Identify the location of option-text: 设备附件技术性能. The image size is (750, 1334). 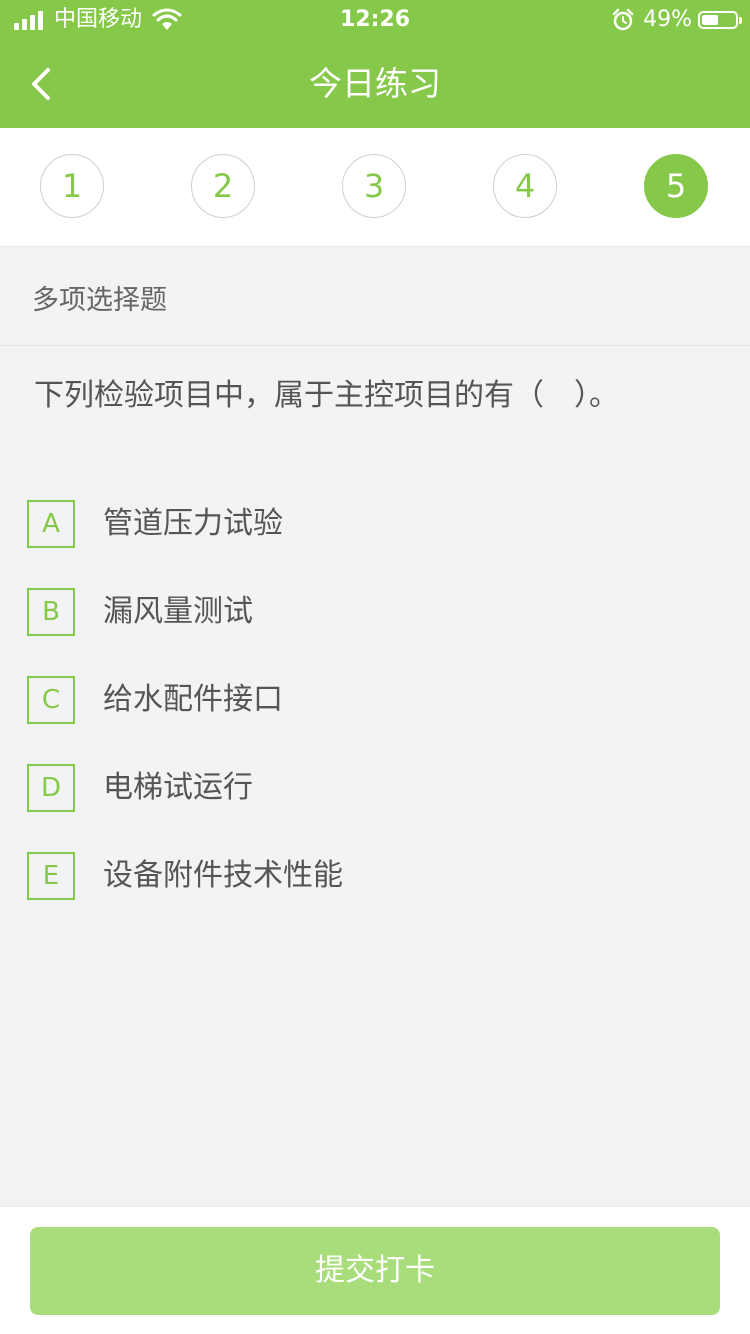
(223, 875).